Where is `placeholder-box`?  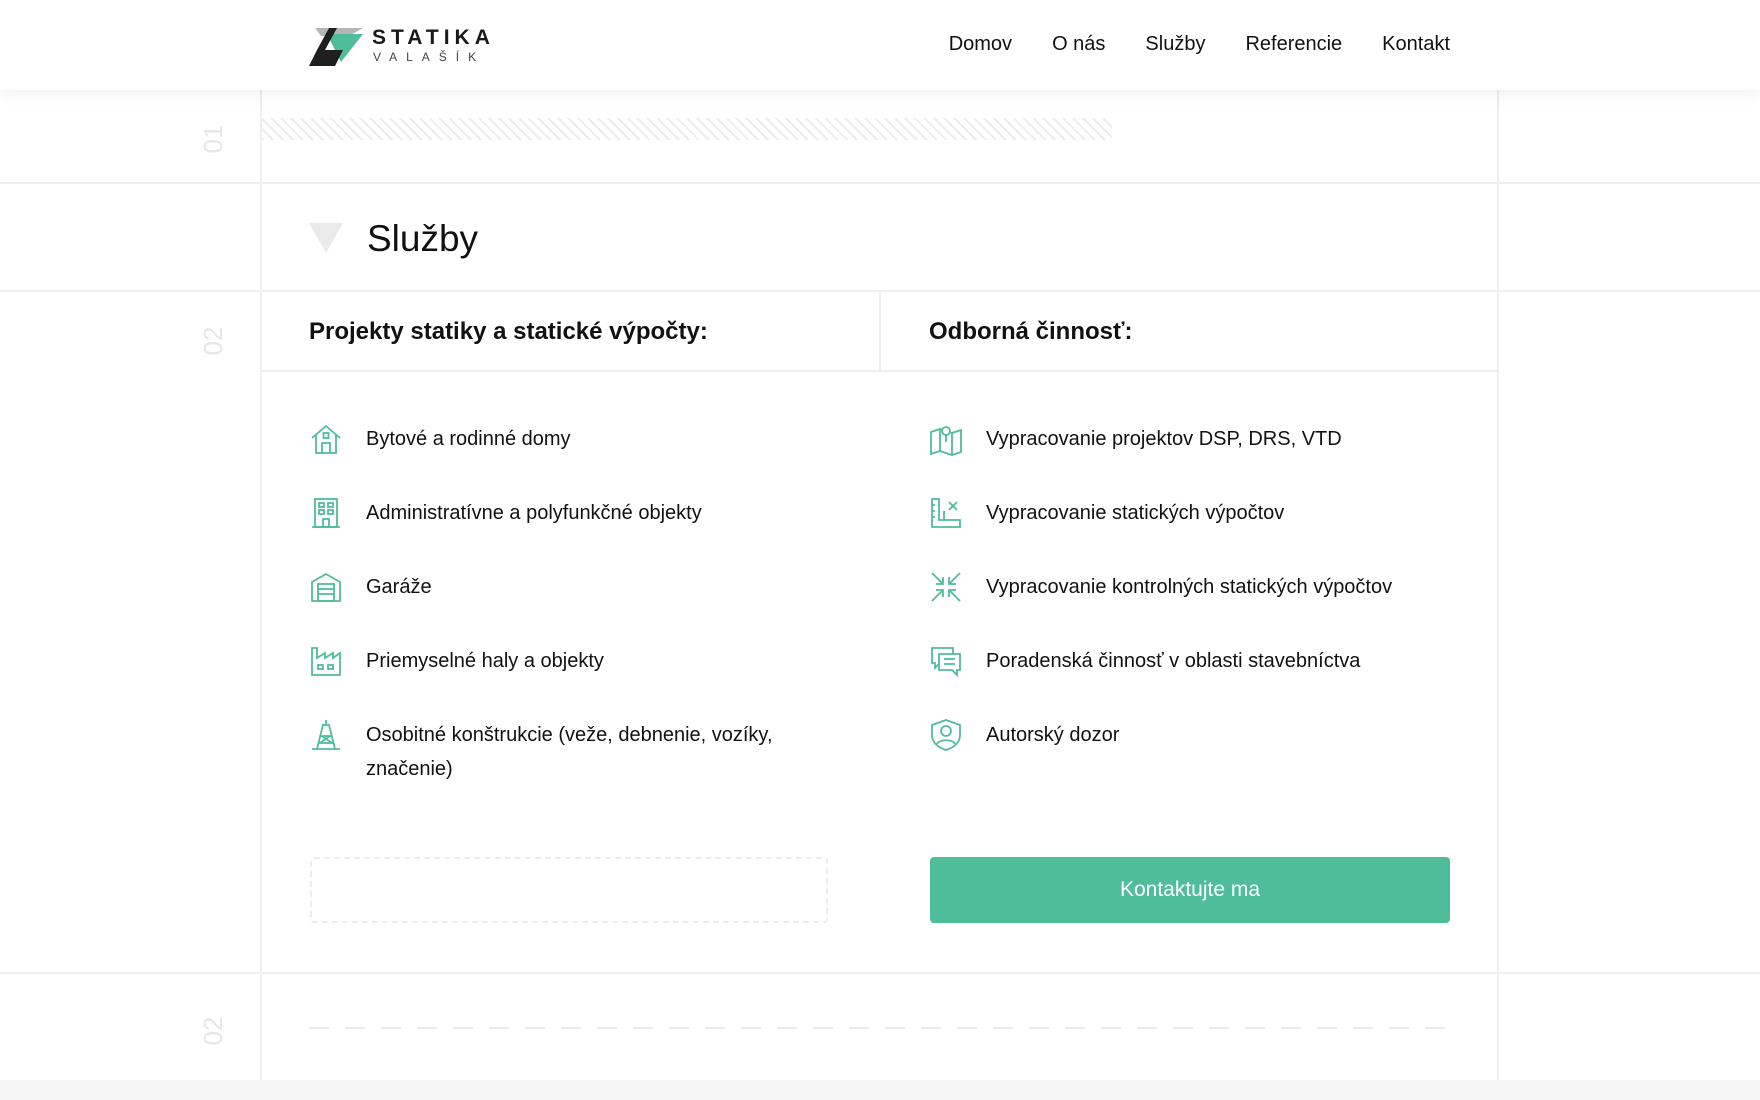
placeholder-box is located at coordinates (569, 890).